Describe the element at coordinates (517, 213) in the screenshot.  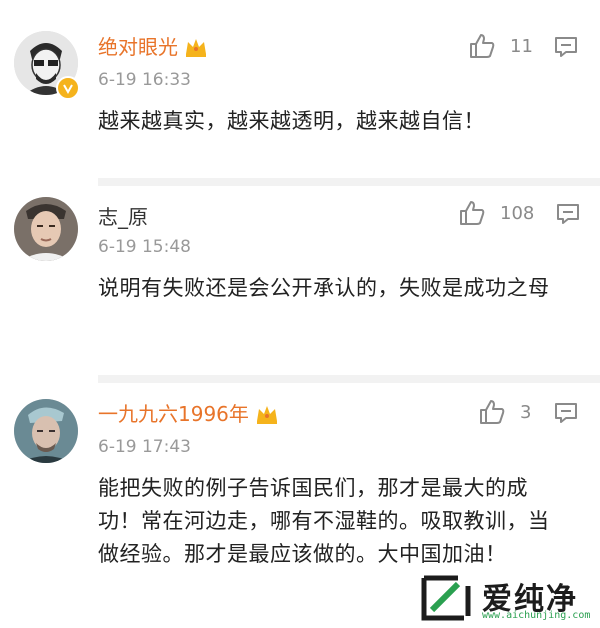
I see `like-count: 108` at that location.